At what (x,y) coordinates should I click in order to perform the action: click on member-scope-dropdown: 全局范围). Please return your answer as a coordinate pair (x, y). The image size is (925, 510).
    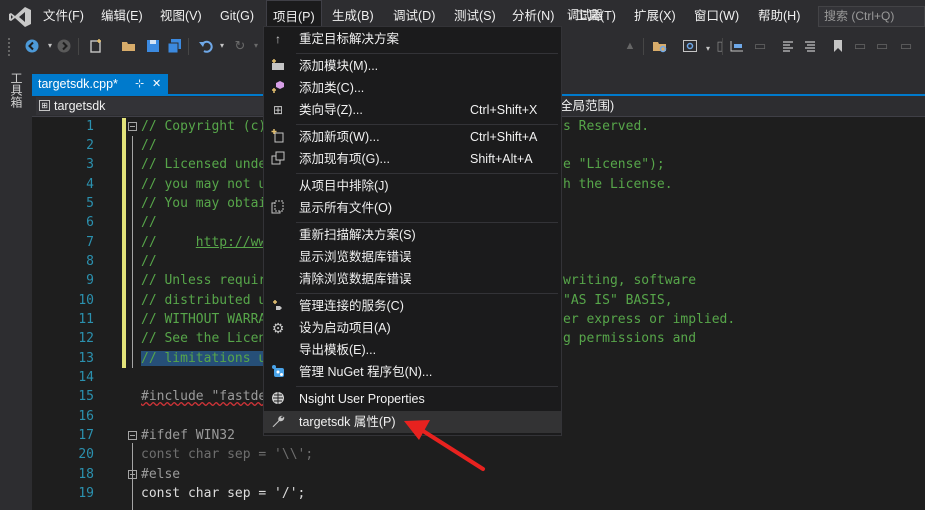
    Looking at the image, I should click on (587, 106).